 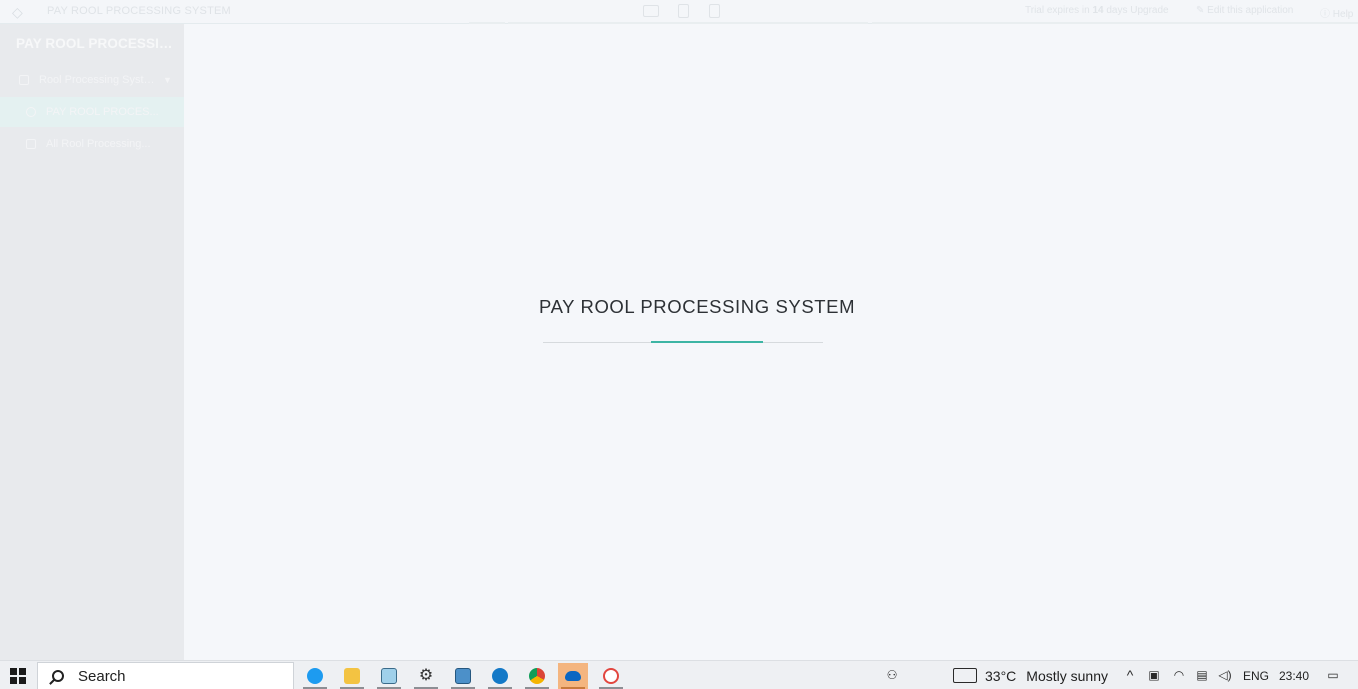 I want to click on tablet-view-icon, so click(x=683, y=11).